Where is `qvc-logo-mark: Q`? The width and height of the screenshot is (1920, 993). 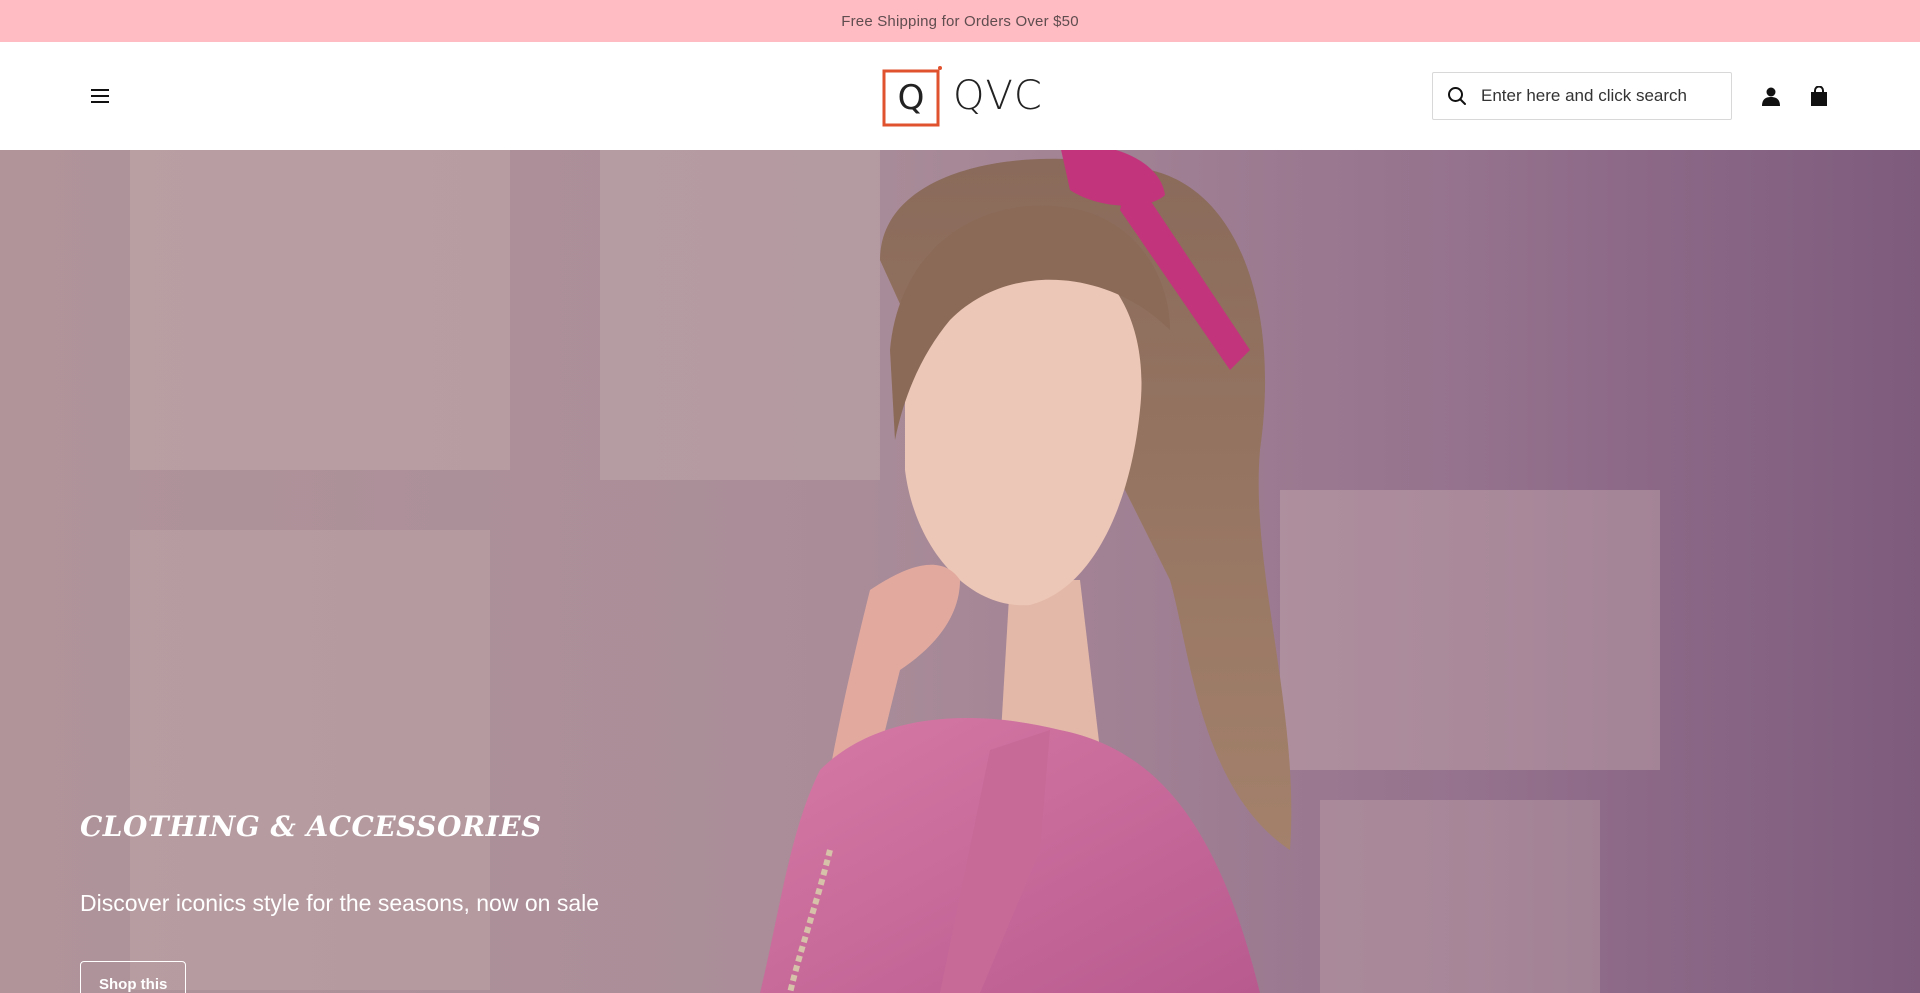 qvc-logo-mark: Q is located at coordinates (912, 96).